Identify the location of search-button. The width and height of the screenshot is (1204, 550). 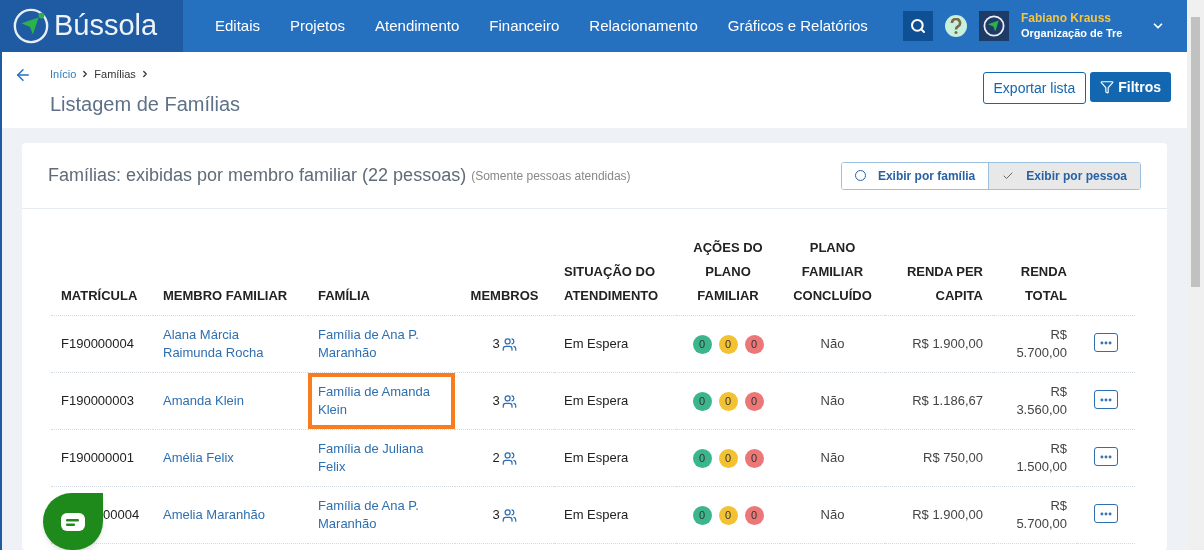
(918, 26).